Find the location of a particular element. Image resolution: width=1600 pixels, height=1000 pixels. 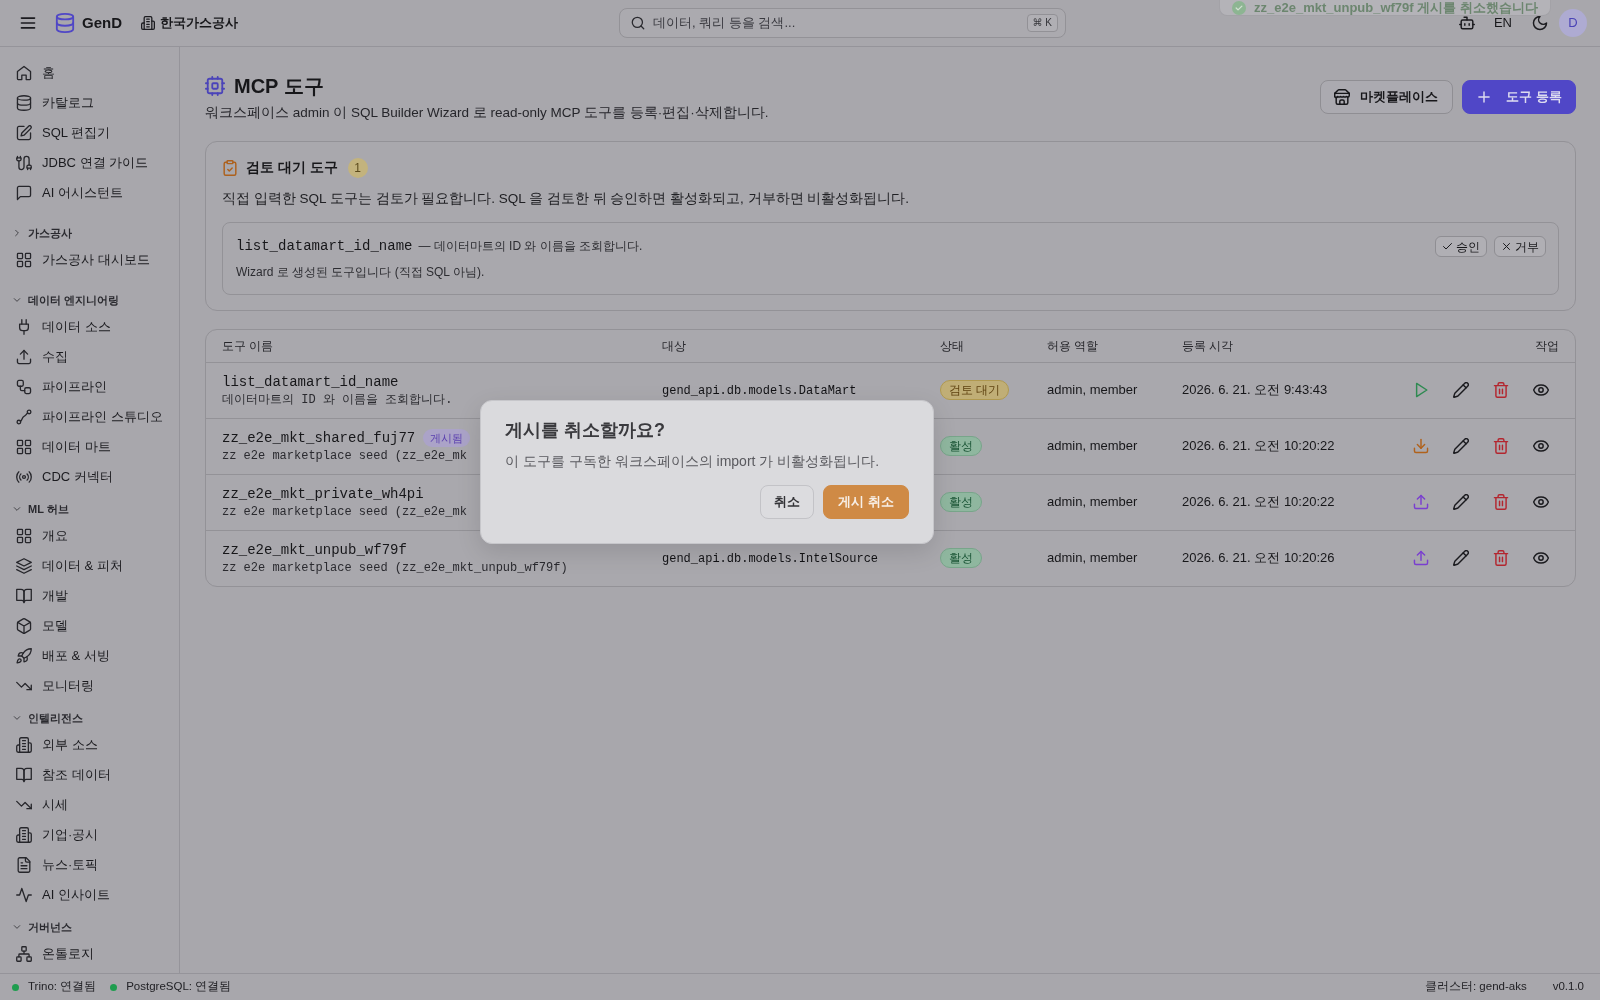

target-model: gend_api.db.models.DataMart is located at coordinates (759, 391).